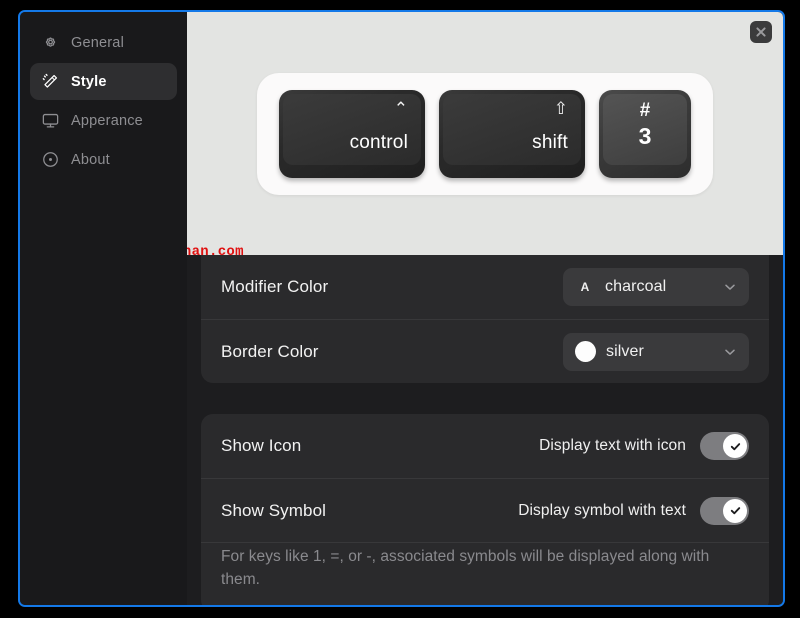 This screenshot has width=800, height=618. Describe the element at coordinates (261, 445) in the screenshot. I see `row-title: Show Icon` at that location.